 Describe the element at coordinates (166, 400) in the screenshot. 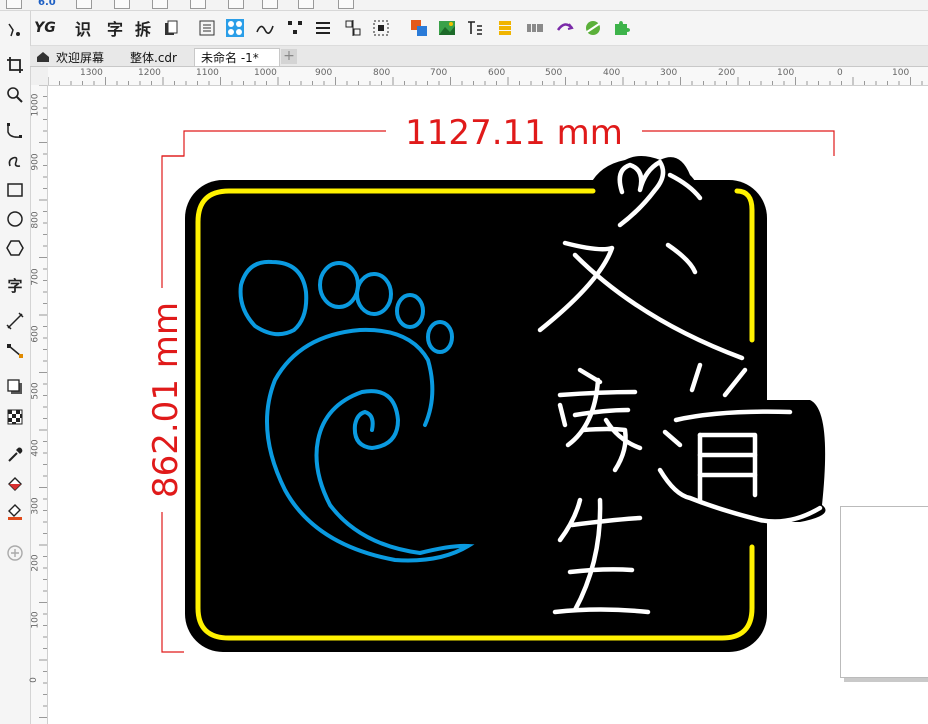

I see `height-dimension-label: 862.01 mm` at that location.